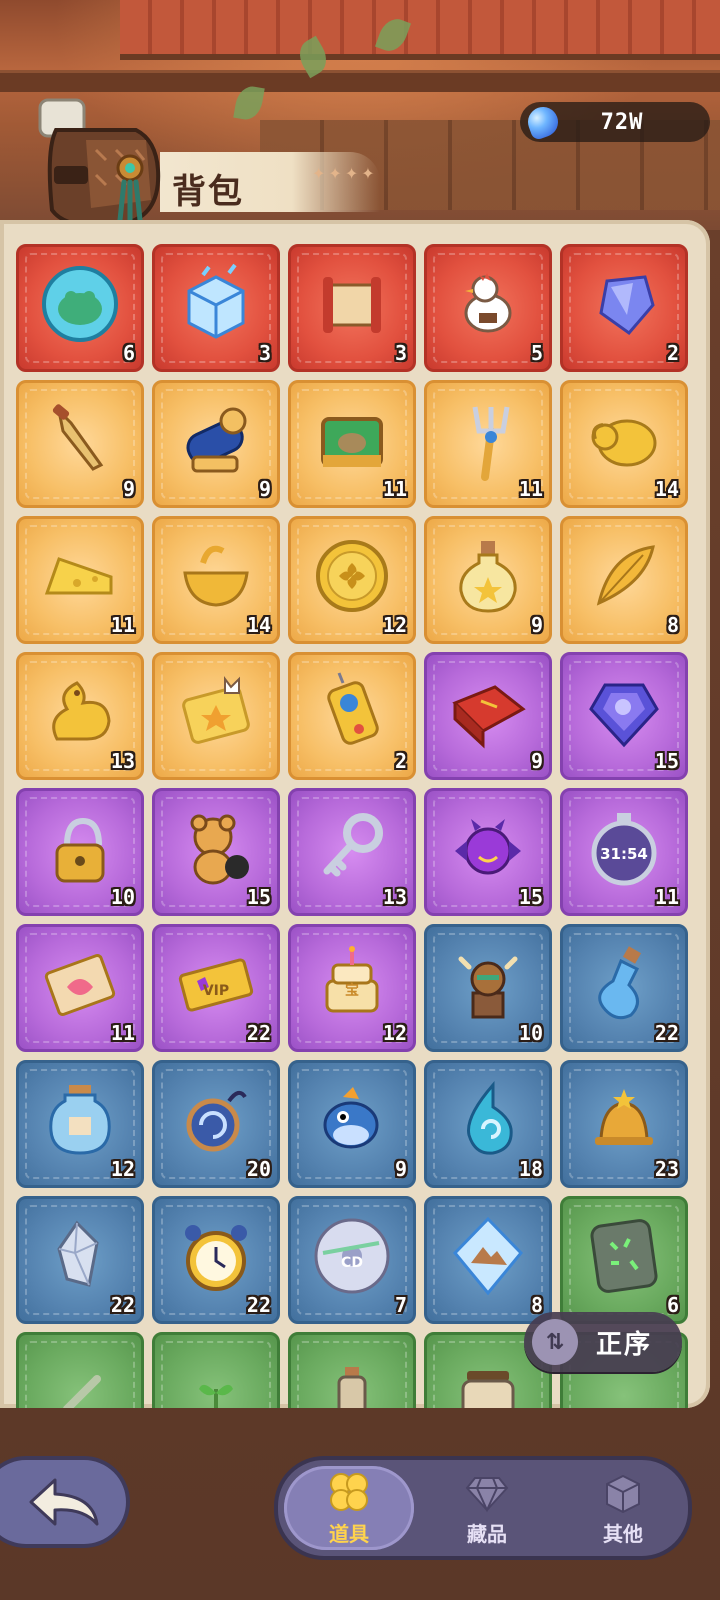 This screenshot has width=720, height=1600. I want to click on currency-value: 72W, so click(622, 122).